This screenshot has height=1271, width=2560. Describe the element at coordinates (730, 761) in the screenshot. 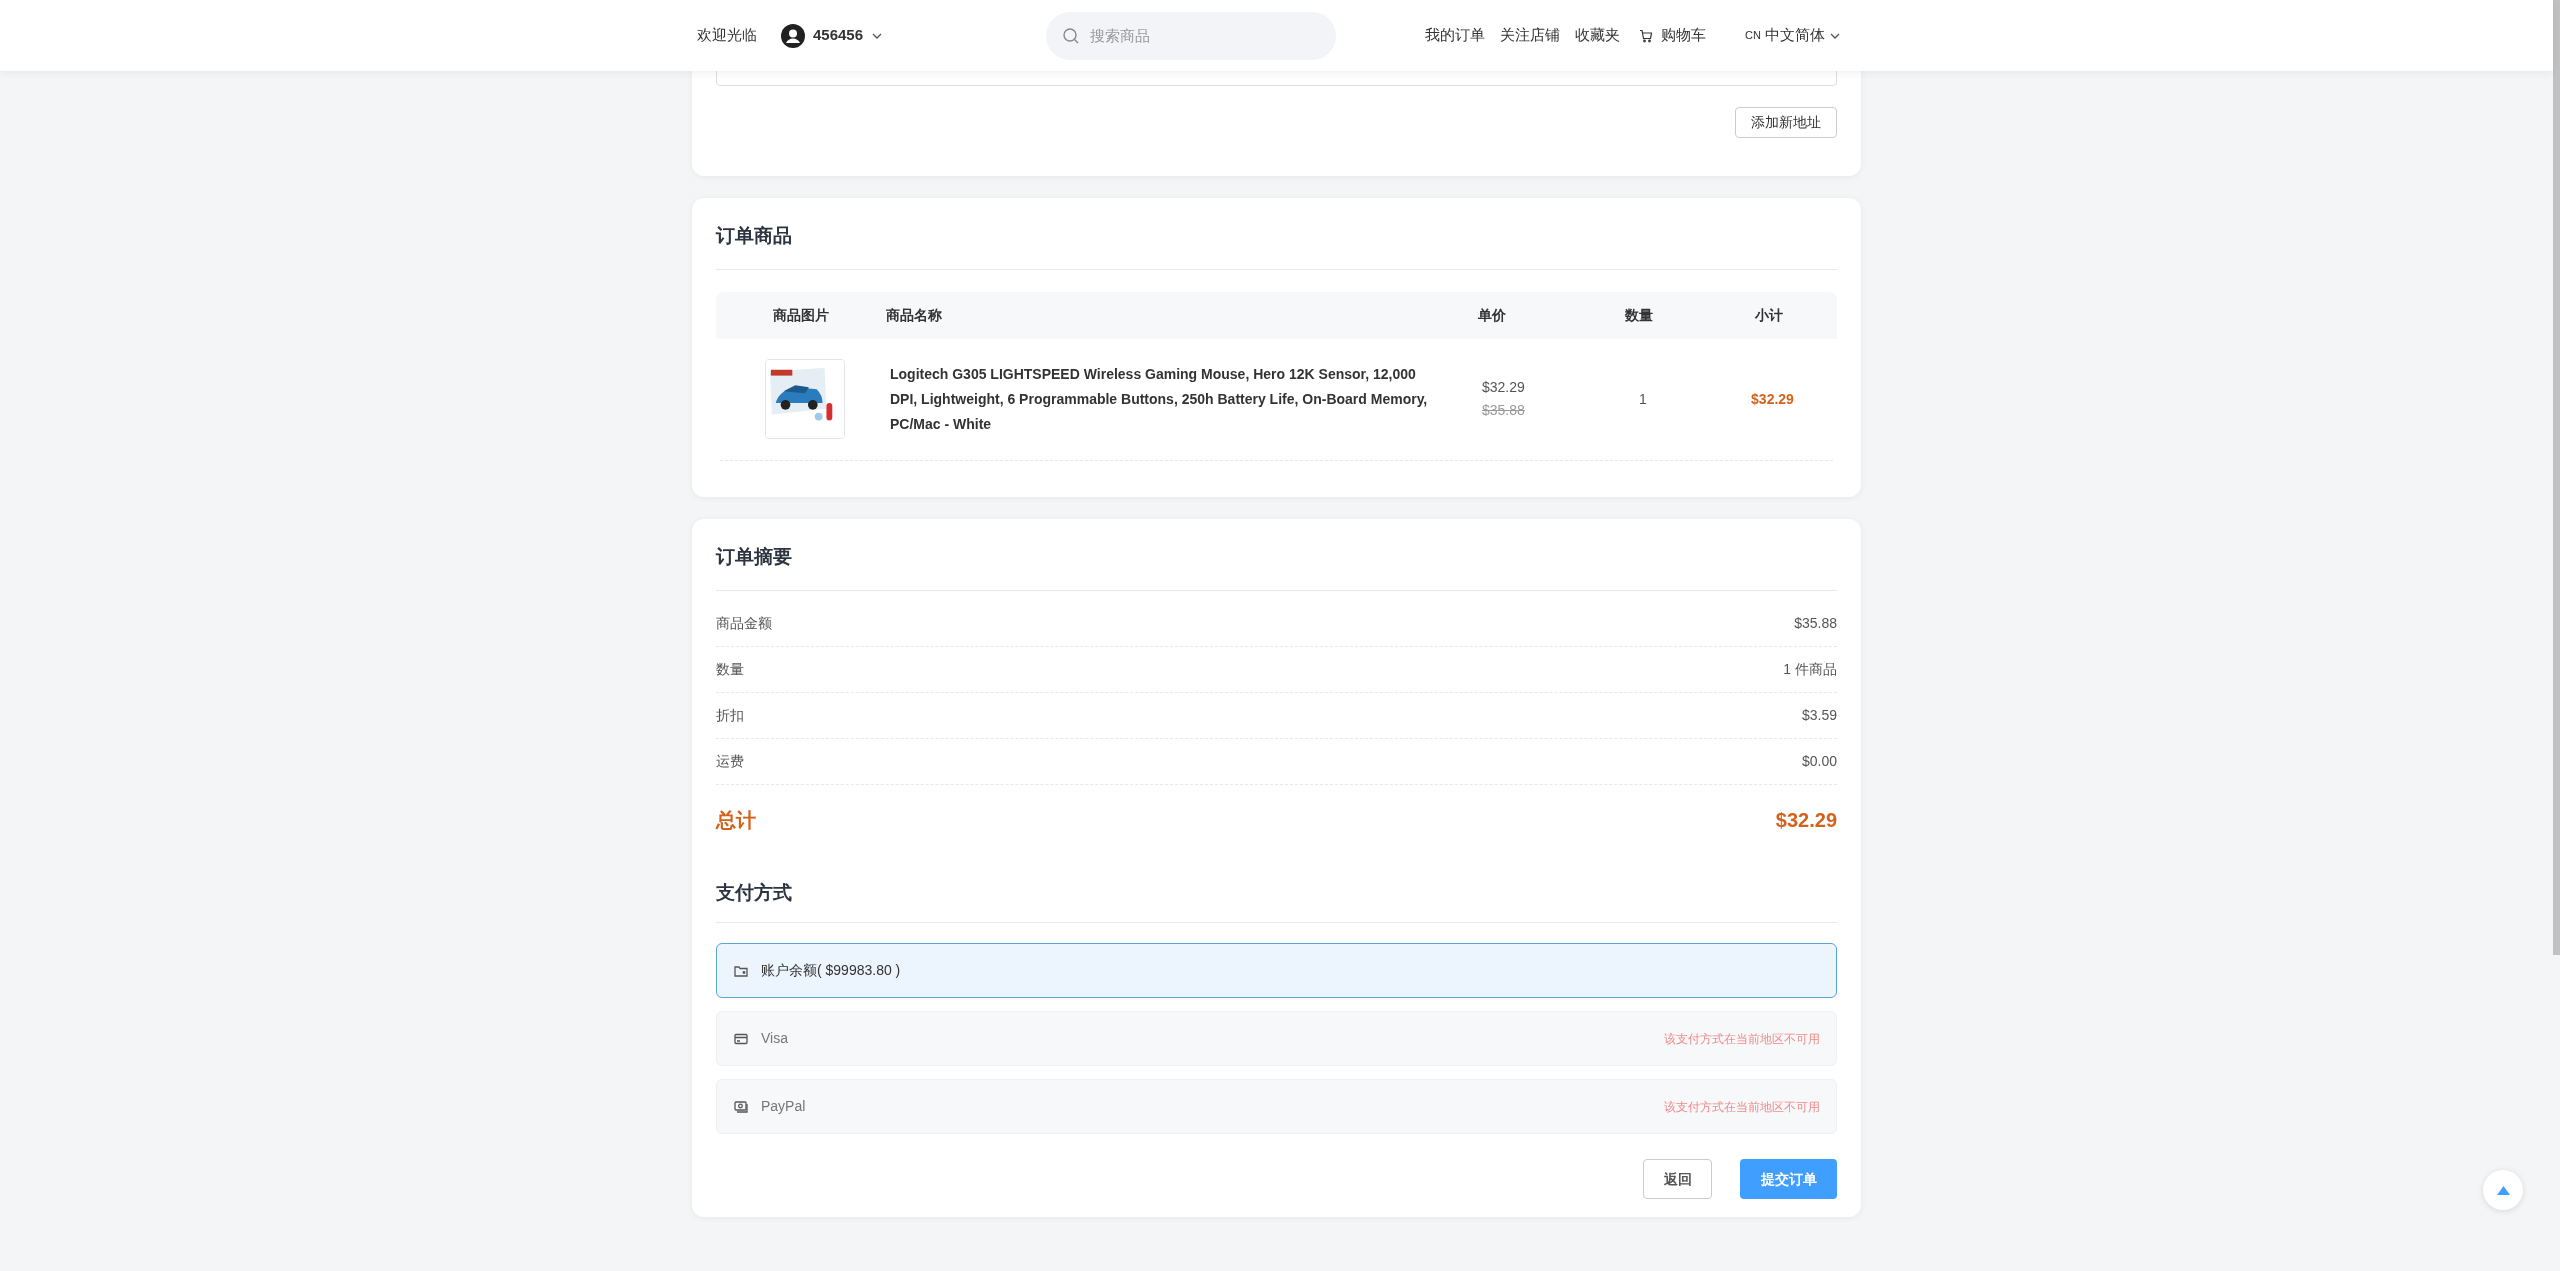

I see `summary-label: 运费` at that location.